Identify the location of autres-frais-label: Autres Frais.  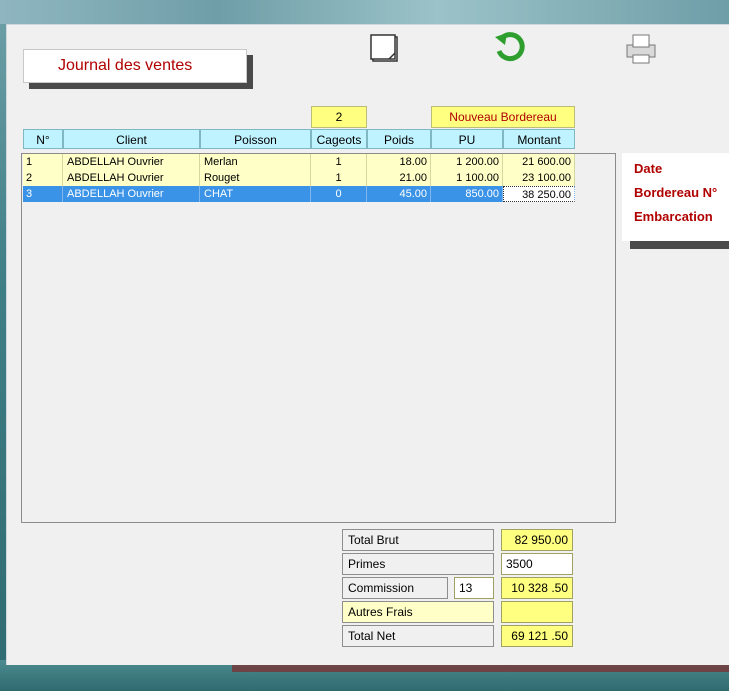
(418, 612).